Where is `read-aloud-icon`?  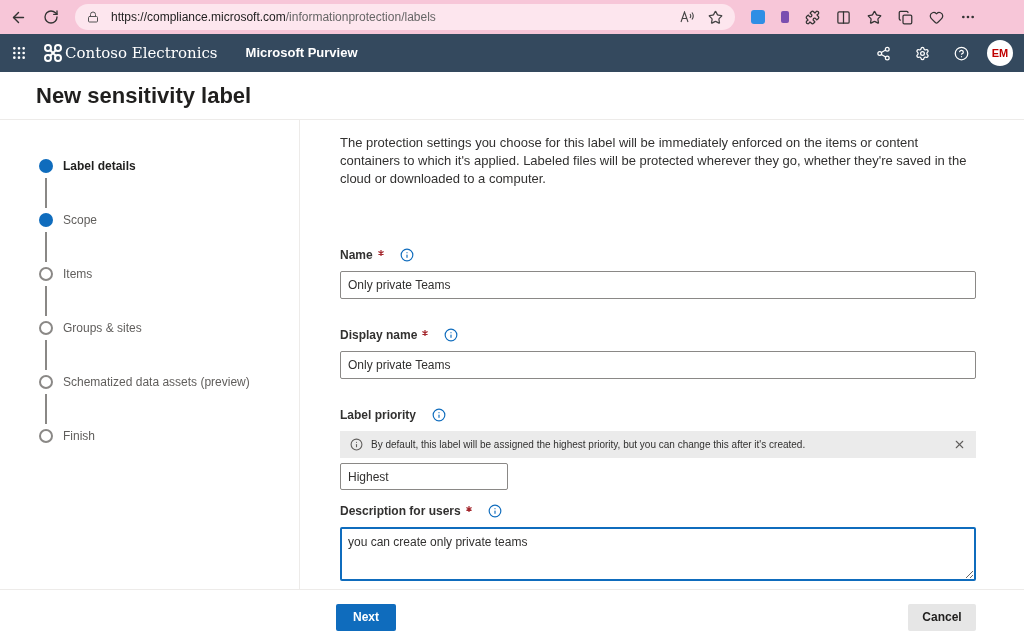
read-aloud-icon is located at coordinates (687, 17).